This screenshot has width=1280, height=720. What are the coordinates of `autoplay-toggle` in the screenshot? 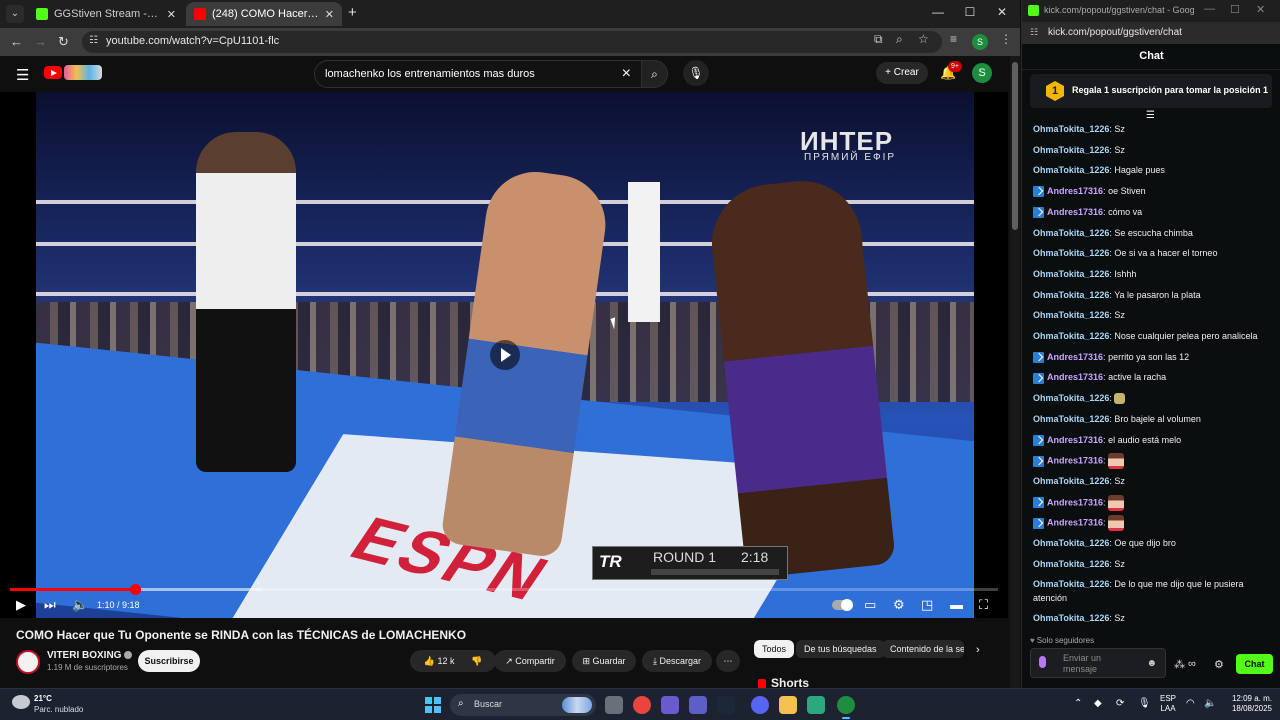 It's located at (842, 605).